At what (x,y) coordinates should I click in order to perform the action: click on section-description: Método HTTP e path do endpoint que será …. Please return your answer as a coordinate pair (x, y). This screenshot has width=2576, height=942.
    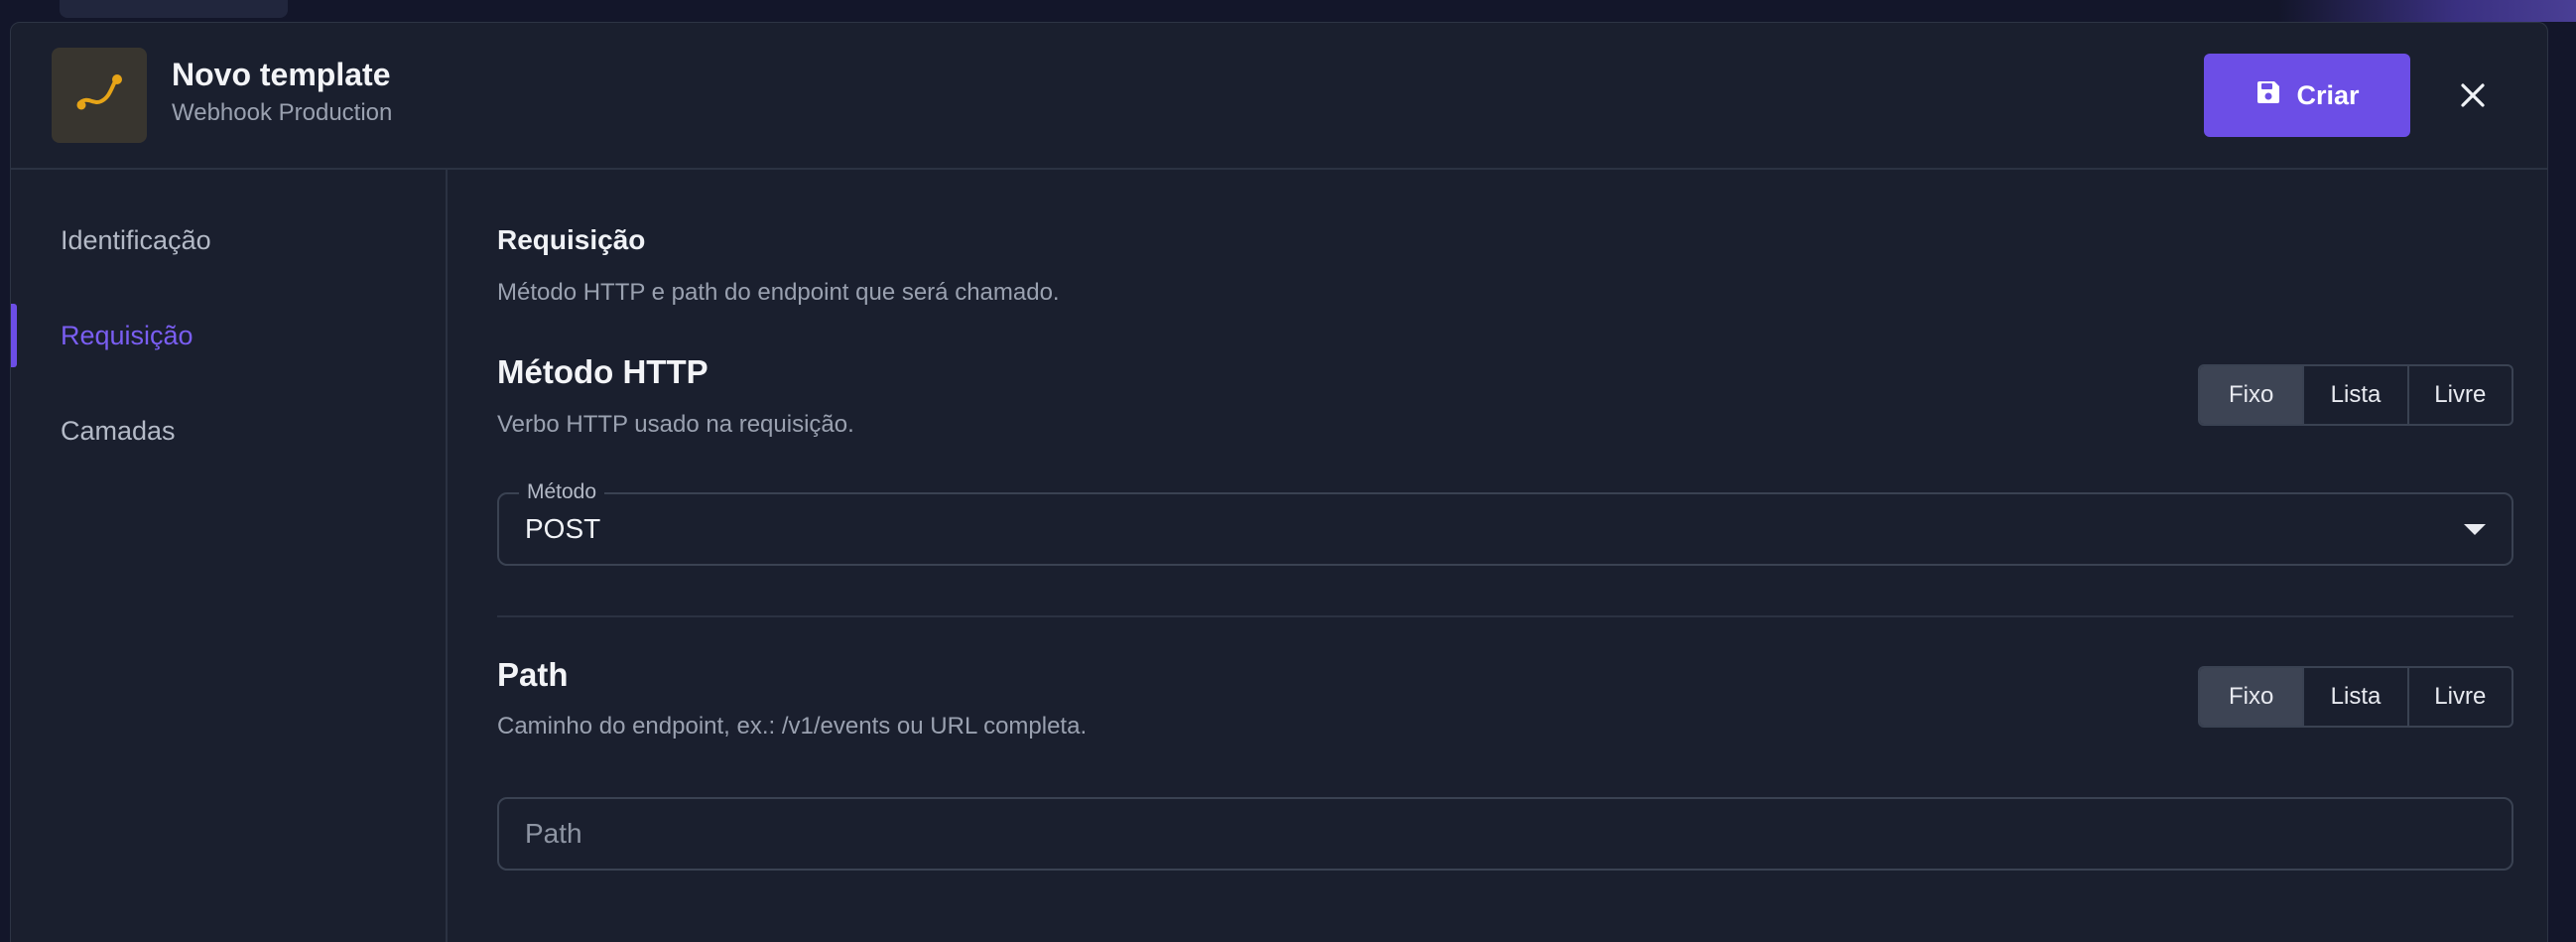
    Looking at the image, I should click on (779, 292).